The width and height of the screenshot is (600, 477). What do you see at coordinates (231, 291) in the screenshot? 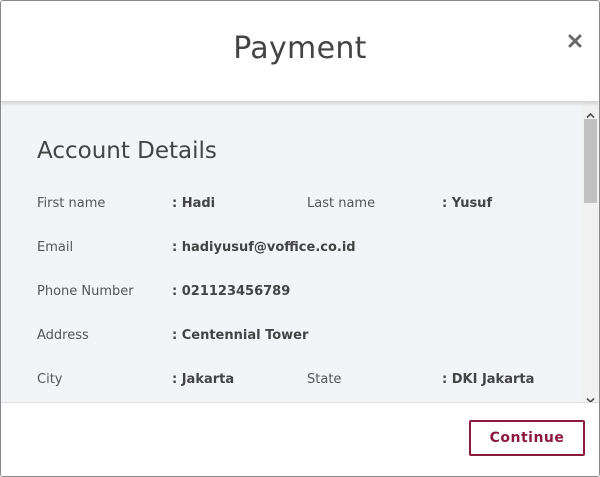
I see `phone-value: : 021123456789` at bounding box center [231, 291].